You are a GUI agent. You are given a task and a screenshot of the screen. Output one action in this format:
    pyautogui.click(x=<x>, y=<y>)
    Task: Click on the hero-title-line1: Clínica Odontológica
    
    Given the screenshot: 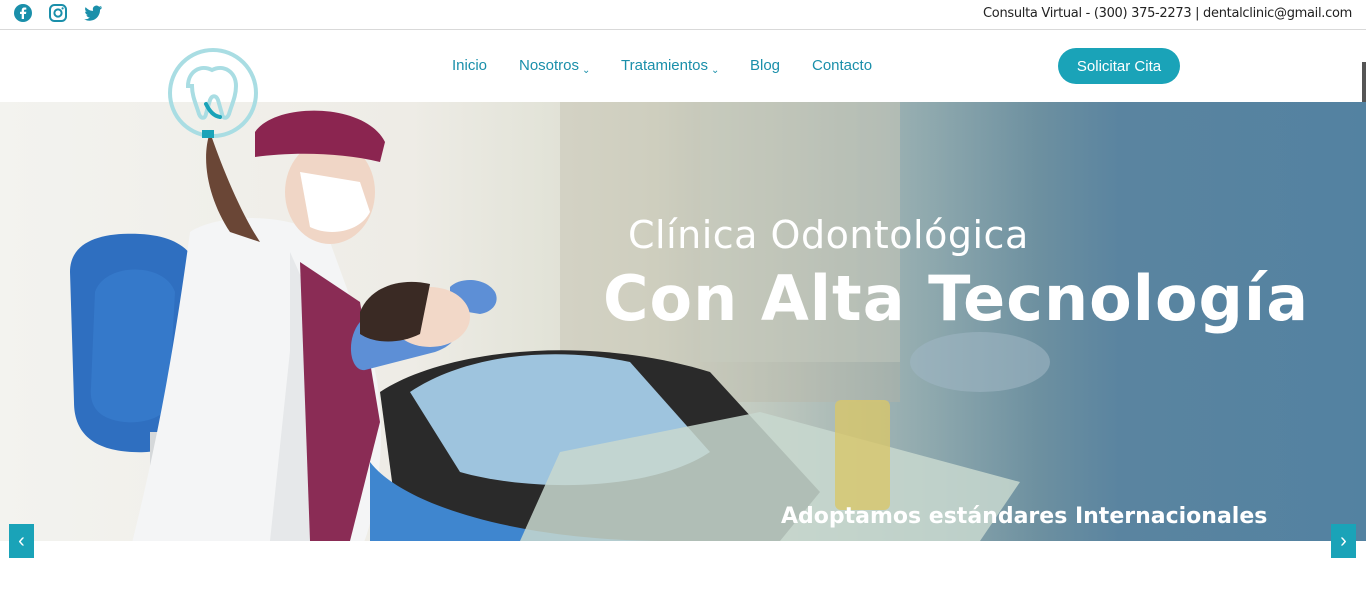 What is the action you would take?
    pyautogui.click(x=828, y=235)
    